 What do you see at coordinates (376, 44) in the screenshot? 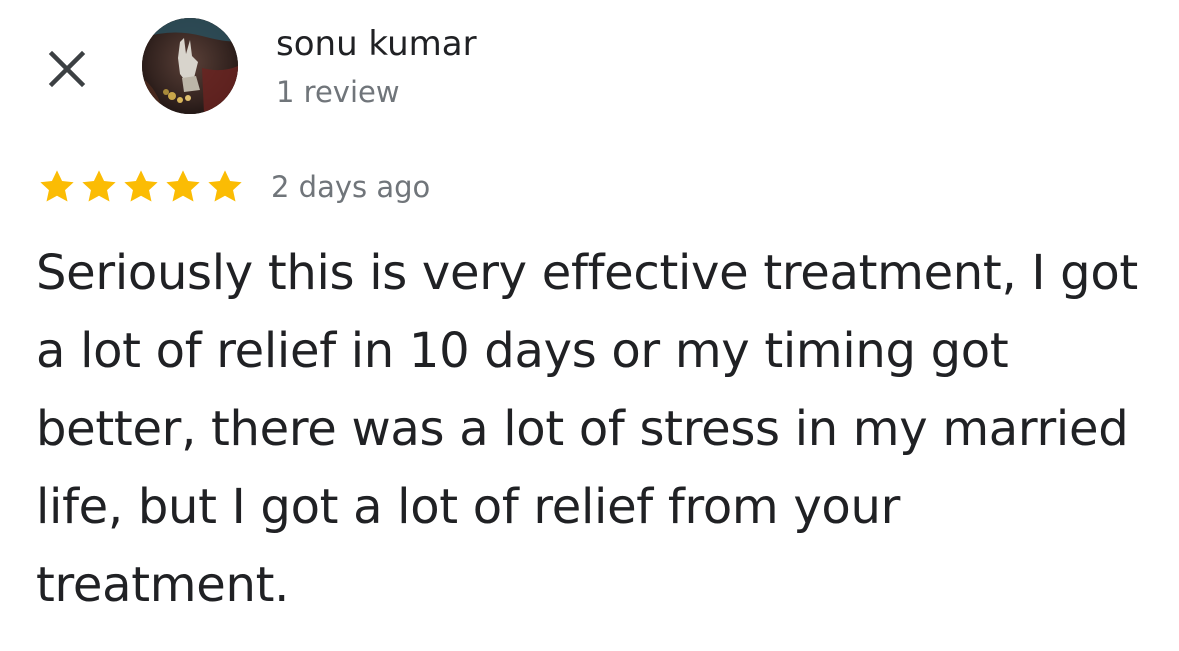
I see `reviewer-name: sonu kumar` at bounding box center [376, 44].